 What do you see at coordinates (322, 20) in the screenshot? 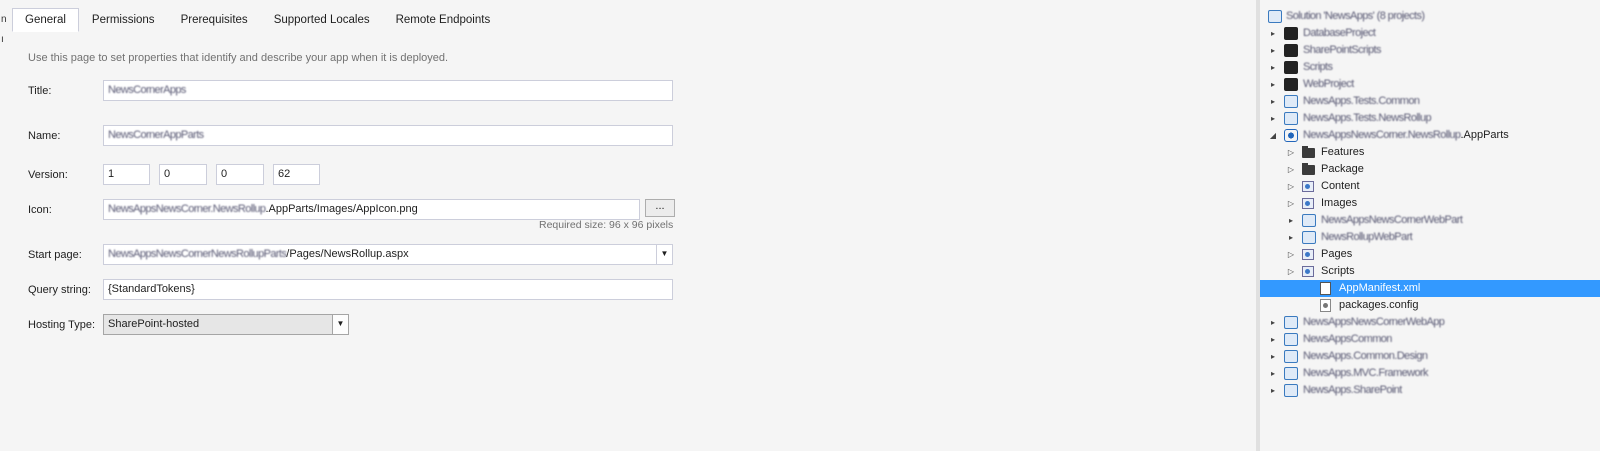
I see `tab-supported-locales: Supported Locales` at bounding box center [322, 20].